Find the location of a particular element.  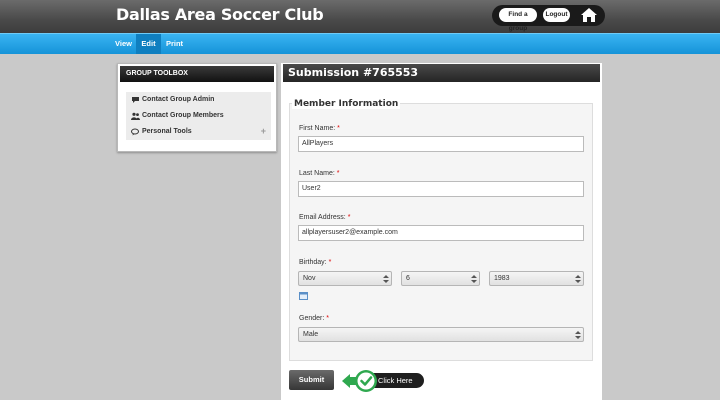

birthday-month-select: Nov is located at coordinates (345, 278).